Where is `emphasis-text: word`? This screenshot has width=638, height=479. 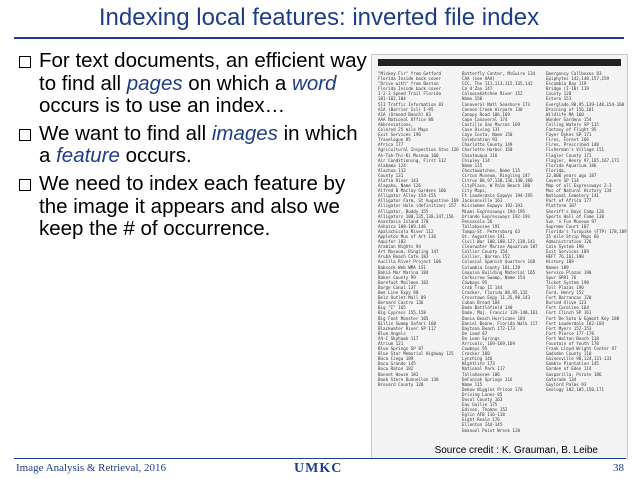 emphasis-text: word is located at coordinates (314, 83).